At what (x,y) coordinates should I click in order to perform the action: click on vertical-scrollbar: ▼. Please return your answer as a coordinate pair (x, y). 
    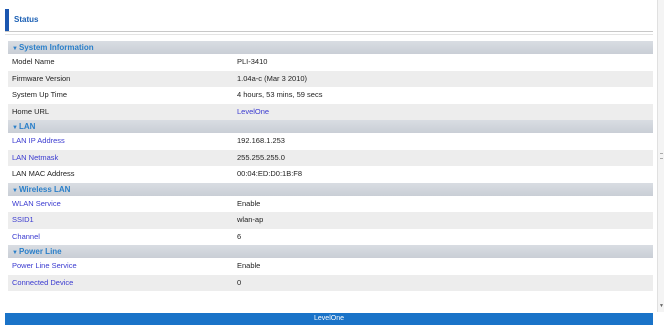
    Looking at the image, I should click on (660, 156).